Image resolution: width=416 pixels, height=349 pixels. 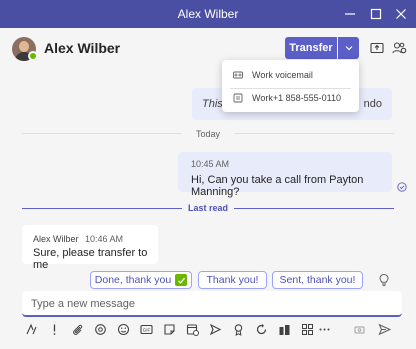 I want to click on suggested-reply-thank-you: Thank you!, so click(x=232, y=280).